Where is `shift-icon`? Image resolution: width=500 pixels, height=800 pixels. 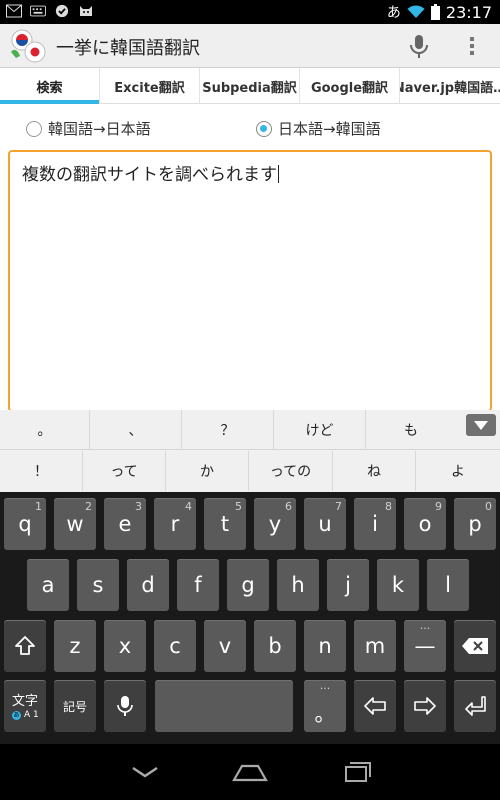 shift-icon is located at coordinates (25, 645).